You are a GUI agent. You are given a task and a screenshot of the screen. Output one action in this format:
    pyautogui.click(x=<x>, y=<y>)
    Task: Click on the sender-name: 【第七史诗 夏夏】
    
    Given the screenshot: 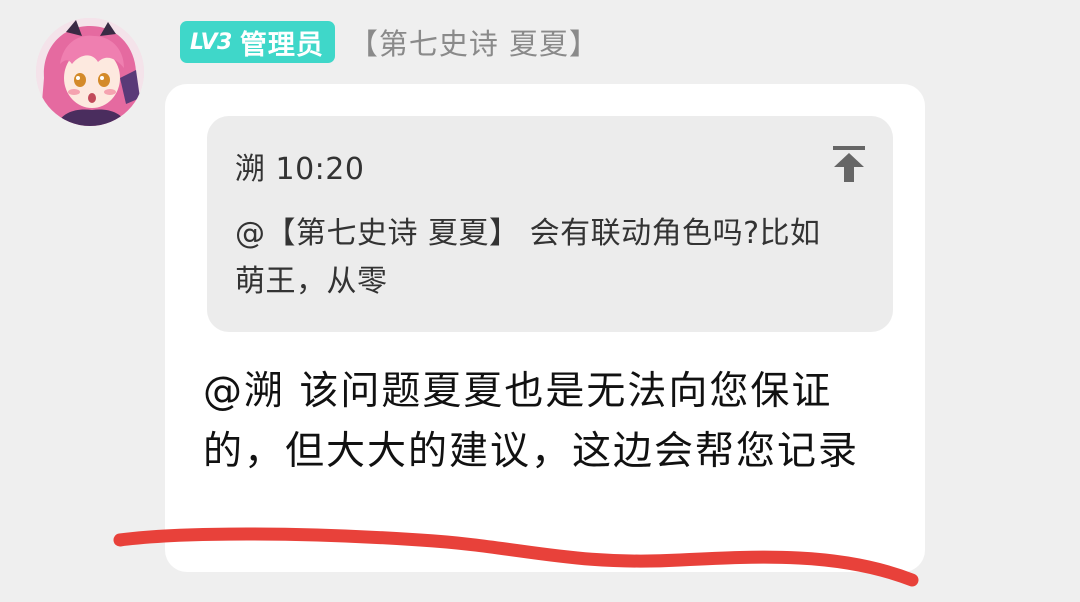 What is the action you would take?
    pyautogui.click(x=474, y=42)
    